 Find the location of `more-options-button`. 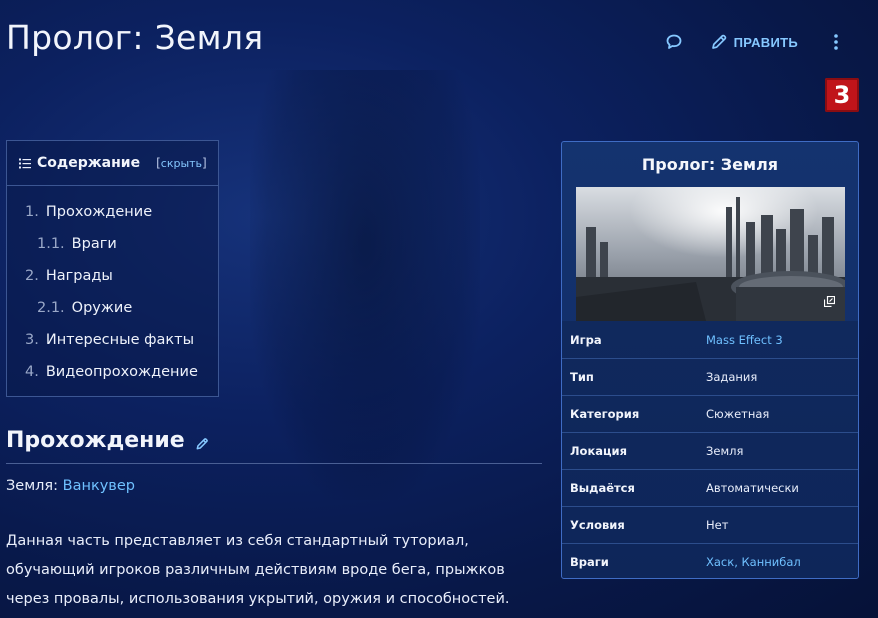

more-options-button is located at coordinates (836, 42).